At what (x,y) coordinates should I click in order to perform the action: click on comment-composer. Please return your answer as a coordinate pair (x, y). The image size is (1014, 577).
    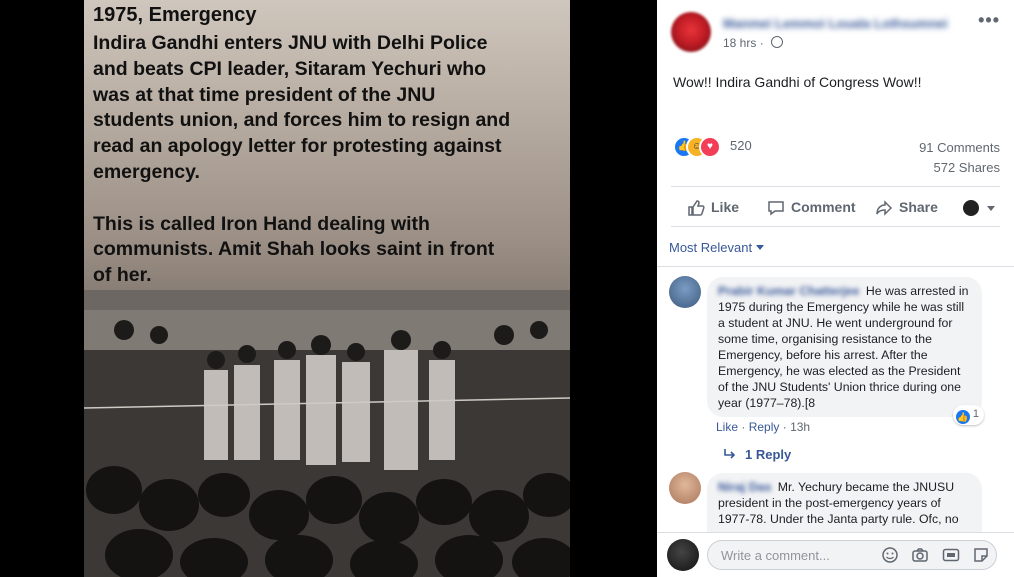
    Looking at the image, I should click on (835, 554).